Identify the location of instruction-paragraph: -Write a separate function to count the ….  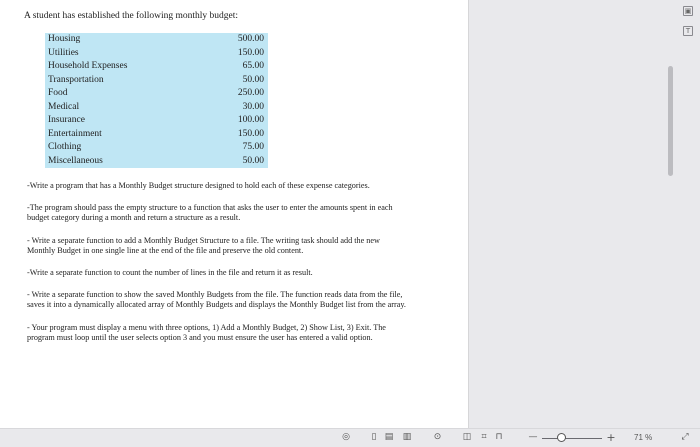
(170, 273).